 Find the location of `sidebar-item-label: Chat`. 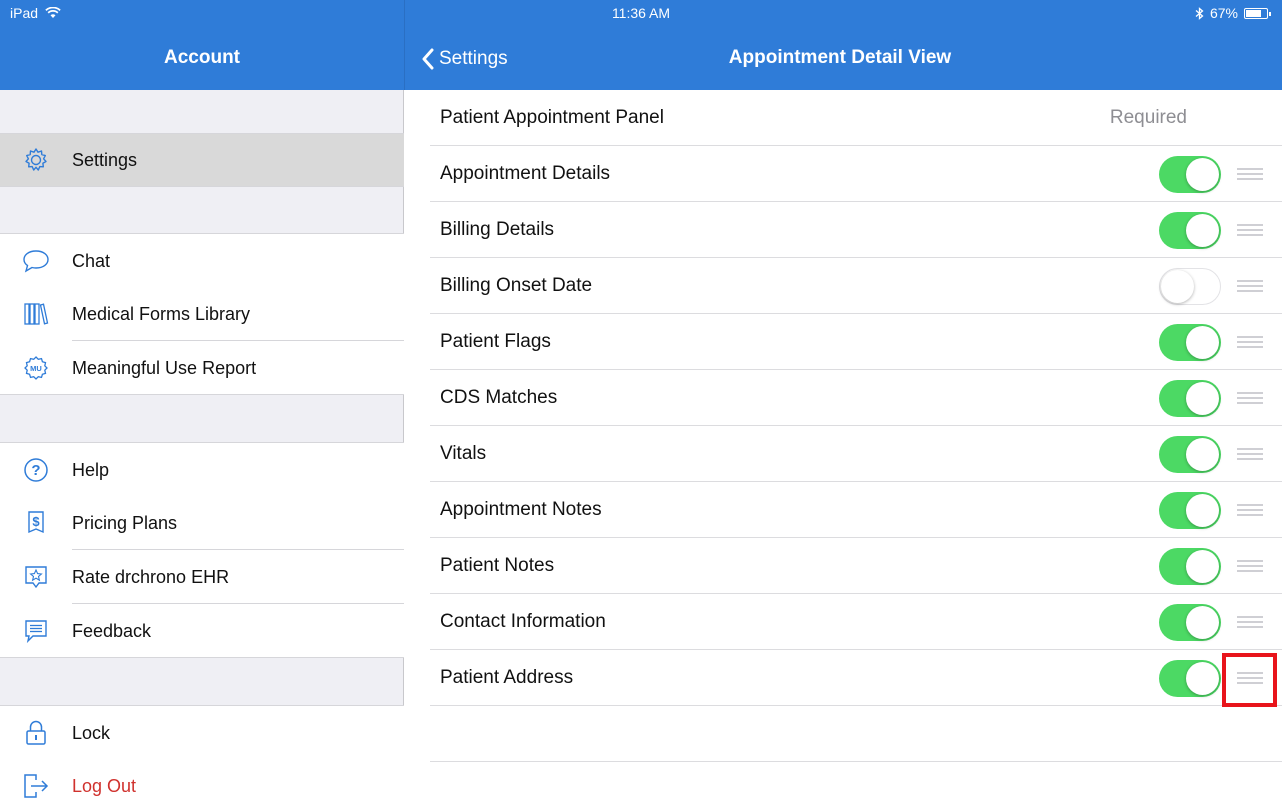

sidebar-item-label: Chat is located at coordinates (238, 261).